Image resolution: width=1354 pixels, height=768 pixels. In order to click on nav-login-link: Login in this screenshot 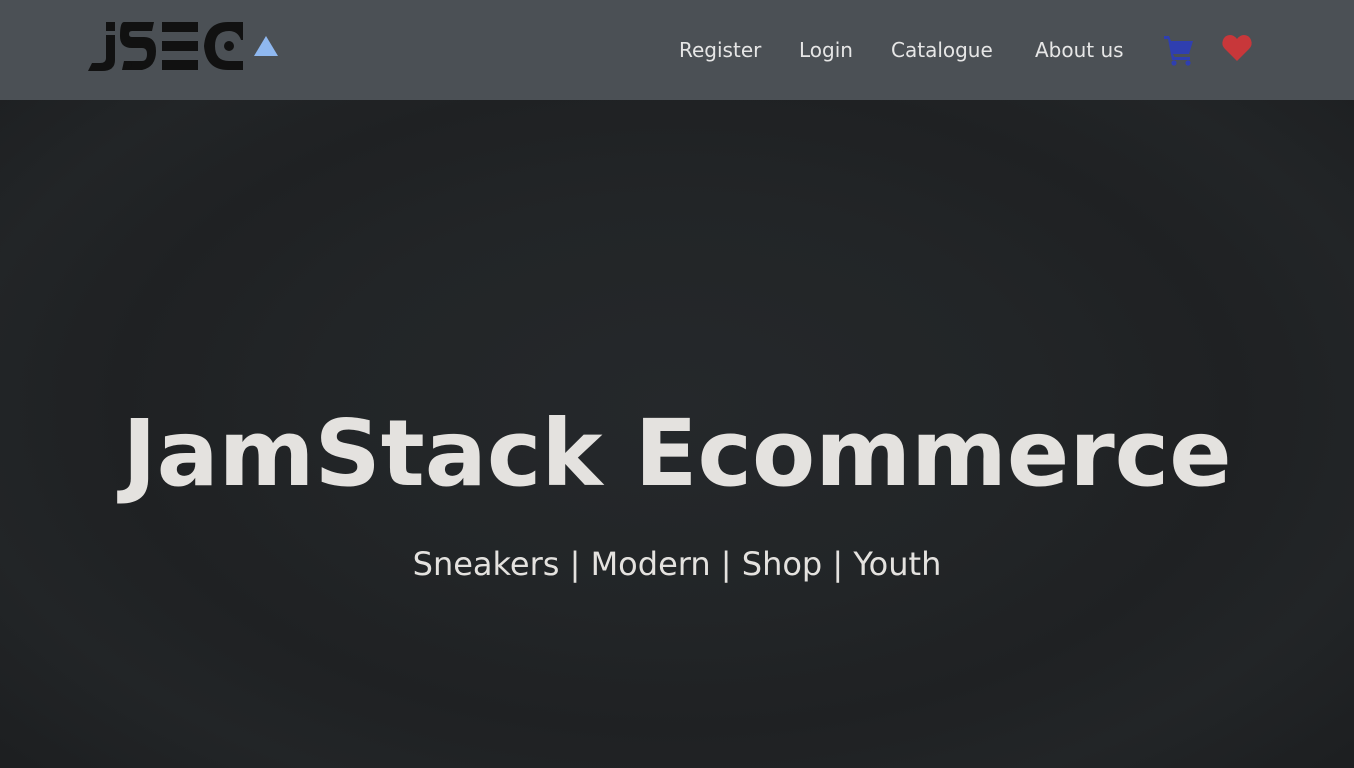, I will do `click(826, 50)`.